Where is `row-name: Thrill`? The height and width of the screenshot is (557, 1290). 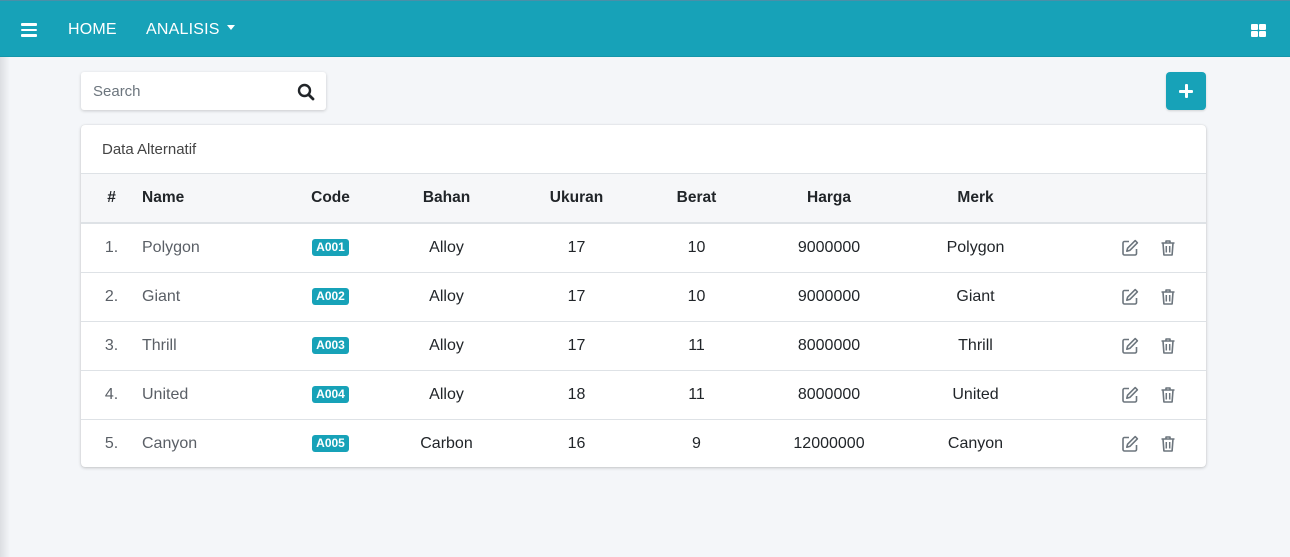 row-name: Thrill is located at coordinates (159, 345).